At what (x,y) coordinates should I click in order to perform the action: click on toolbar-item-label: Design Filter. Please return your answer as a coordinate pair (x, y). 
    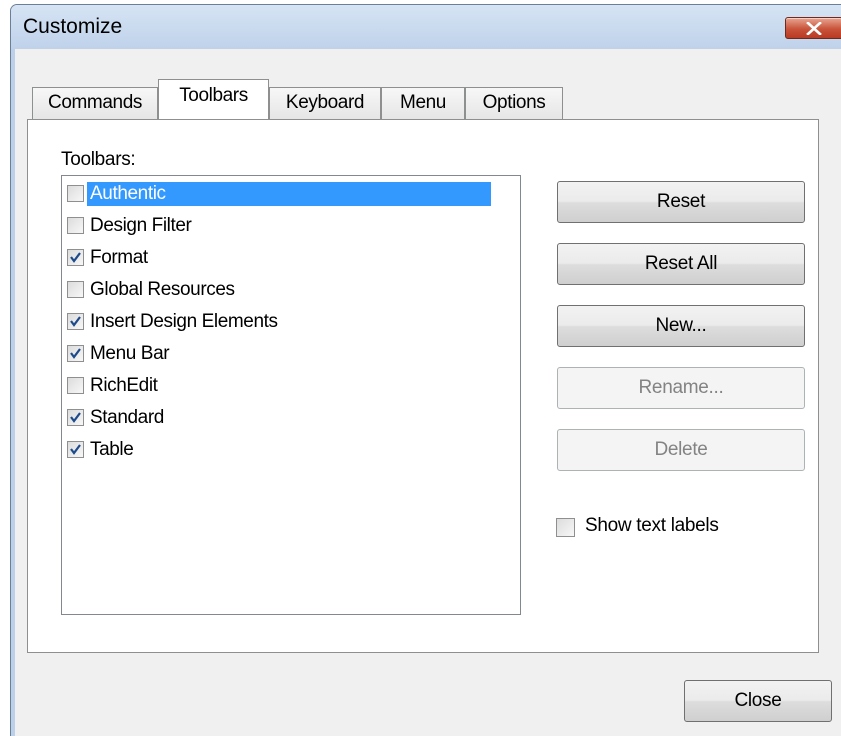
    Looking at the image, I should click on (141, 225).